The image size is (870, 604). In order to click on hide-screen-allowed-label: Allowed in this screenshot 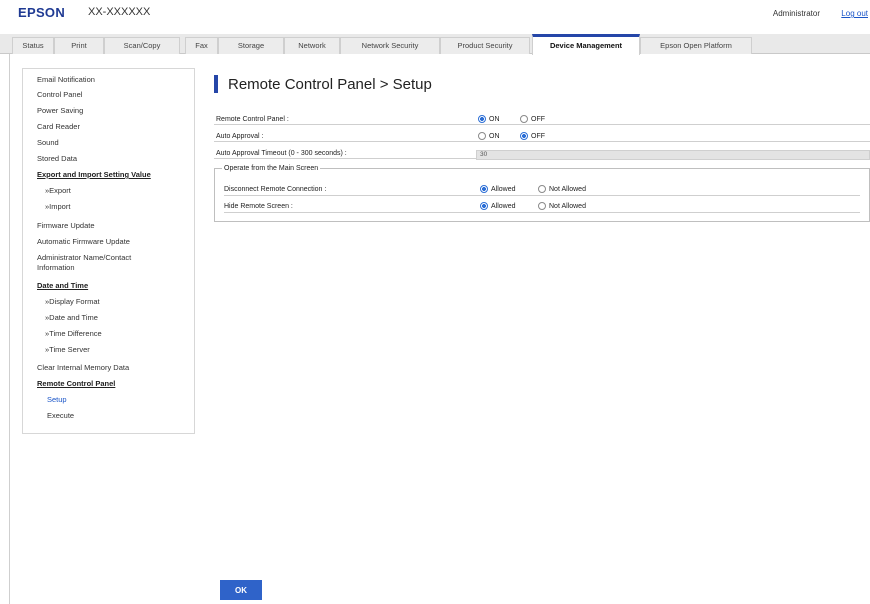, I will do `click(503, 206)`.